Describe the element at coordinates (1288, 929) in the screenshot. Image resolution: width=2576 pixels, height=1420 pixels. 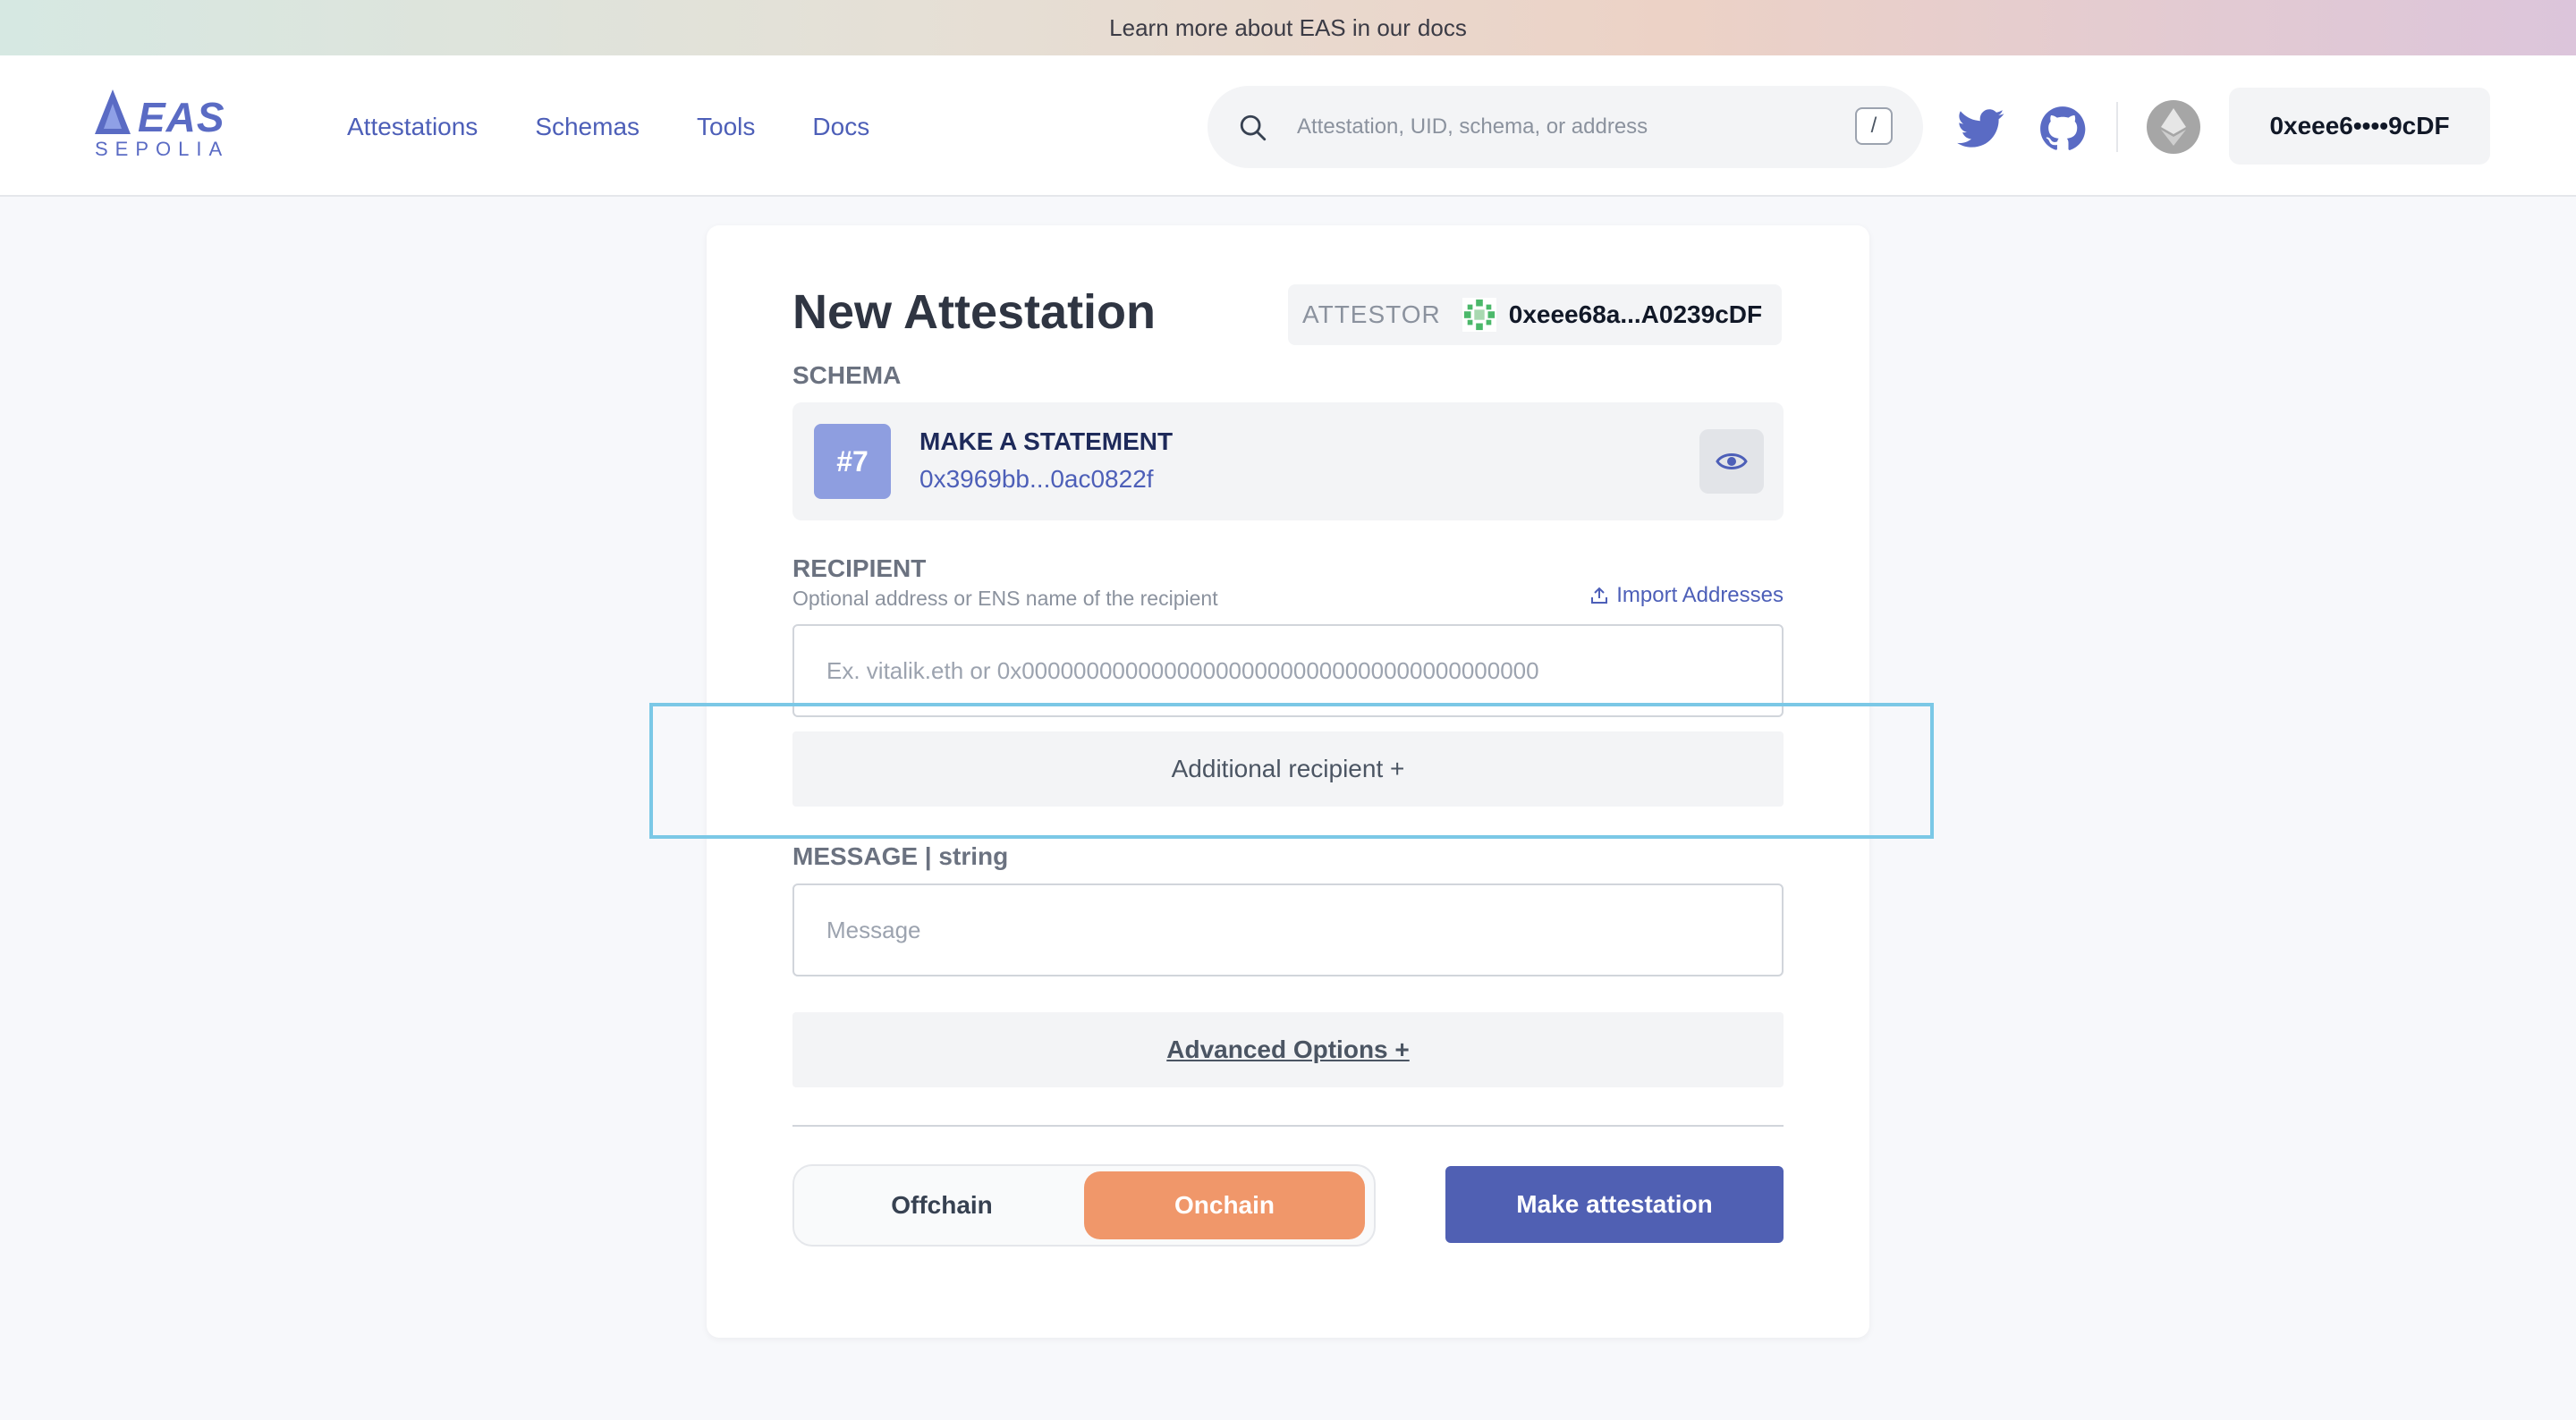
I see `message-input` at that location.